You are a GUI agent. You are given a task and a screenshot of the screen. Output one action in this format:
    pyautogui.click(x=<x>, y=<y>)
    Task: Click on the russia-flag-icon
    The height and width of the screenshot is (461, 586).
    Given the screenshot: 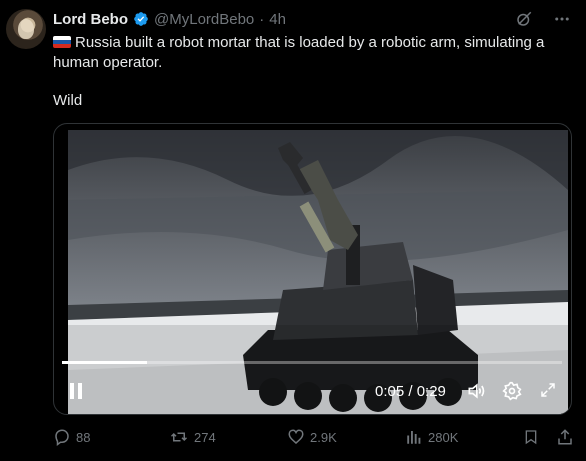 What is the action you would take?
    pyautogui.click(x=62, y=42)
    